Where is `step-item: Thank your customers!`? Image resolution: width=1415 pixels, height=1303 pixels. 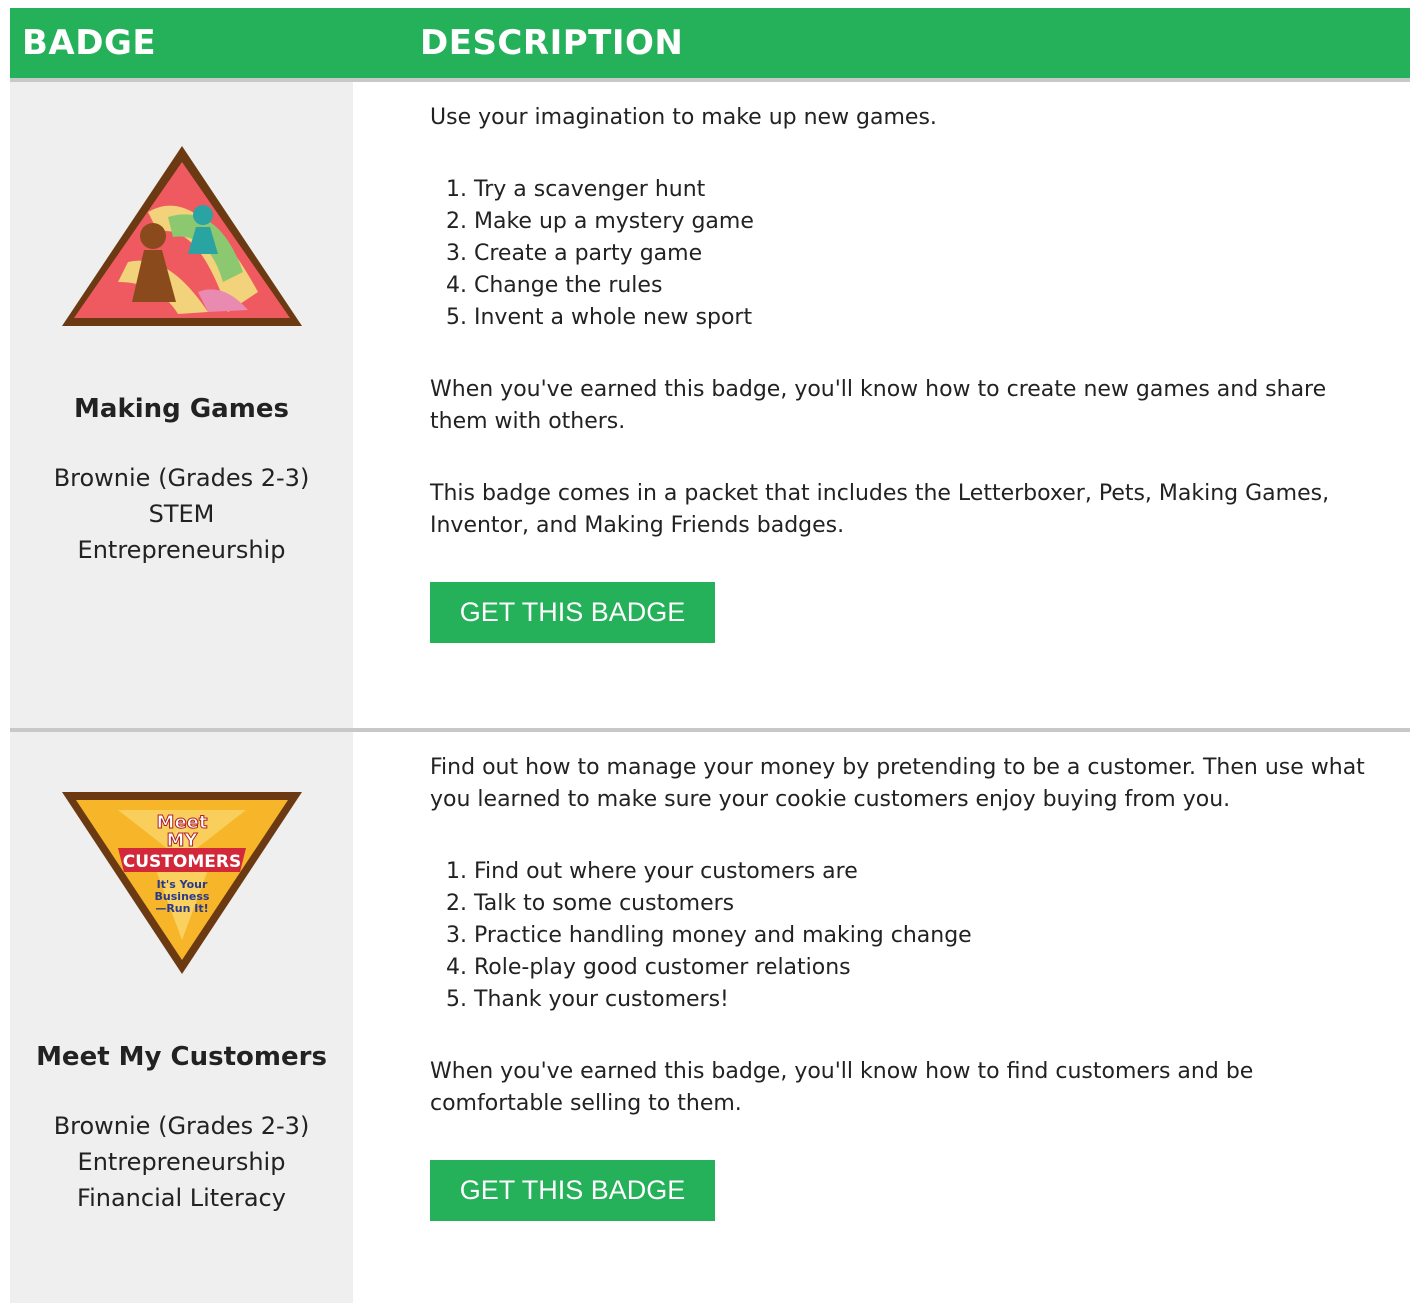 step-item: Thank your customers! is located at coordinates (932, 1000).